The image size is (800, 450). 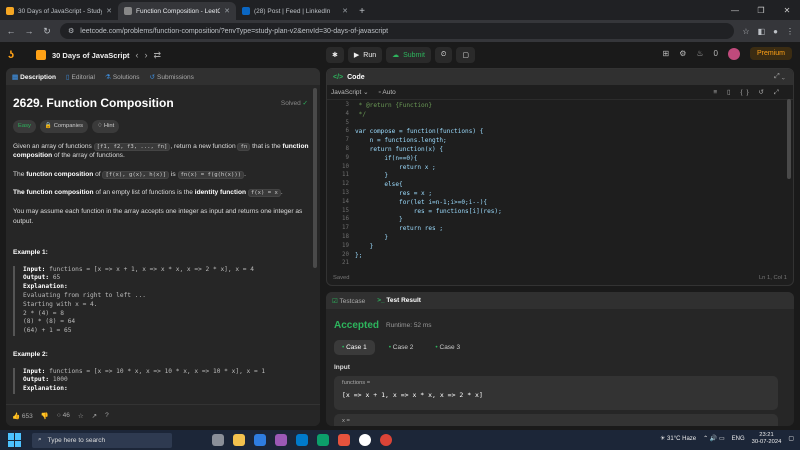 I want to click on companies-button: 🔒 Companies, so click(x=64, y=126).